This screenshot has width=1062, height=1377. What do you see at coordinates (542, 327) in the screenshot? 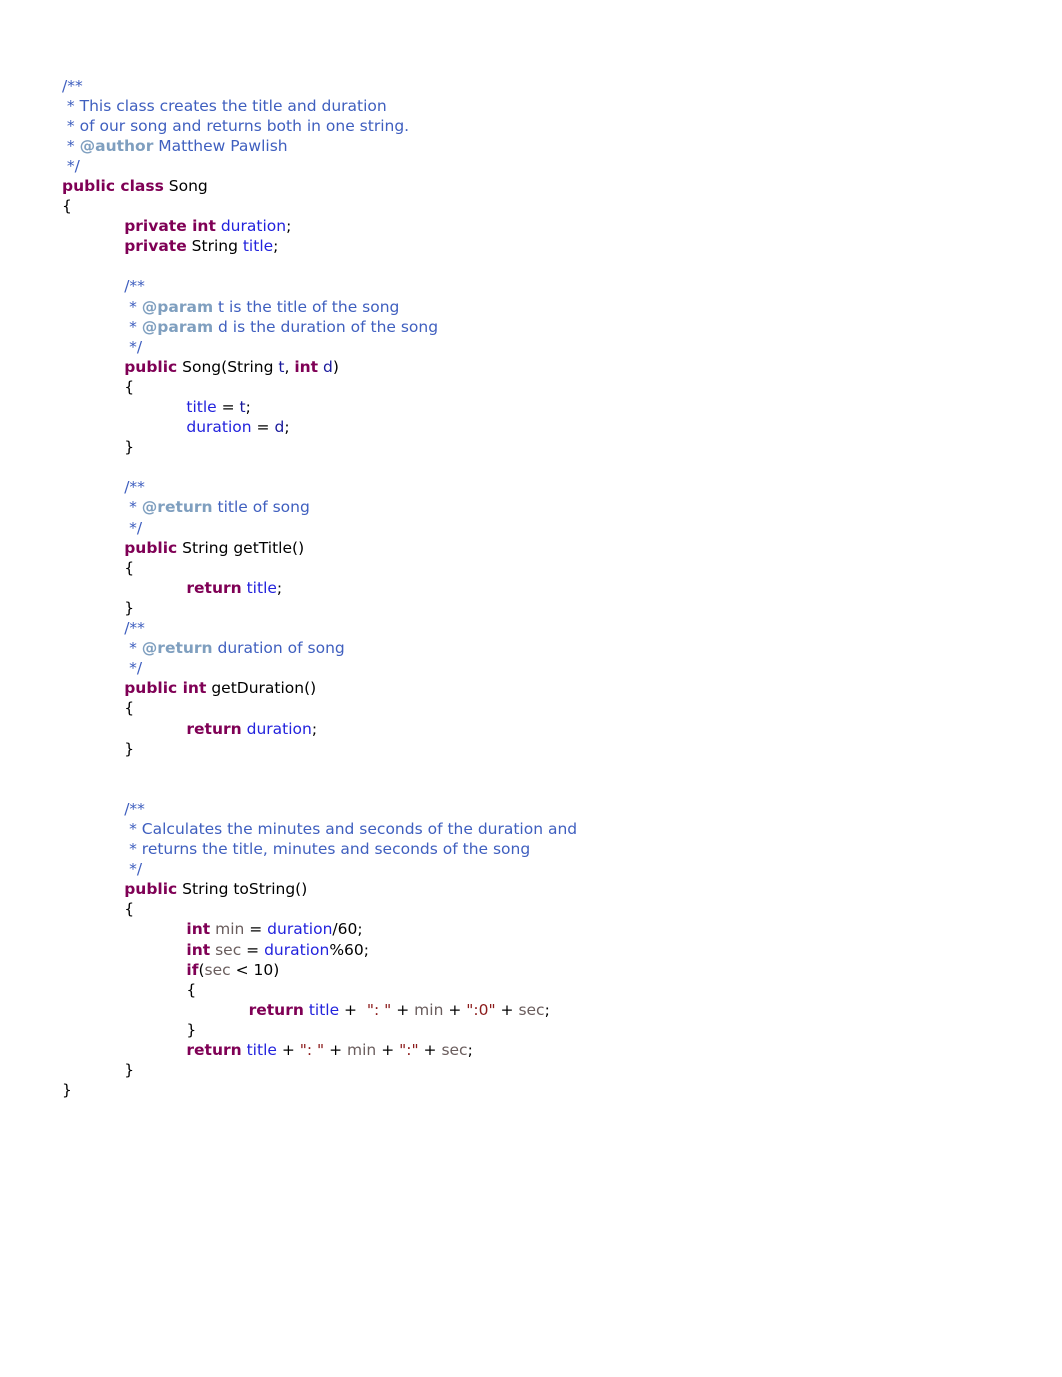
I see `code-line: * @param d is the duration of the song` at bounding box center [542, 327].